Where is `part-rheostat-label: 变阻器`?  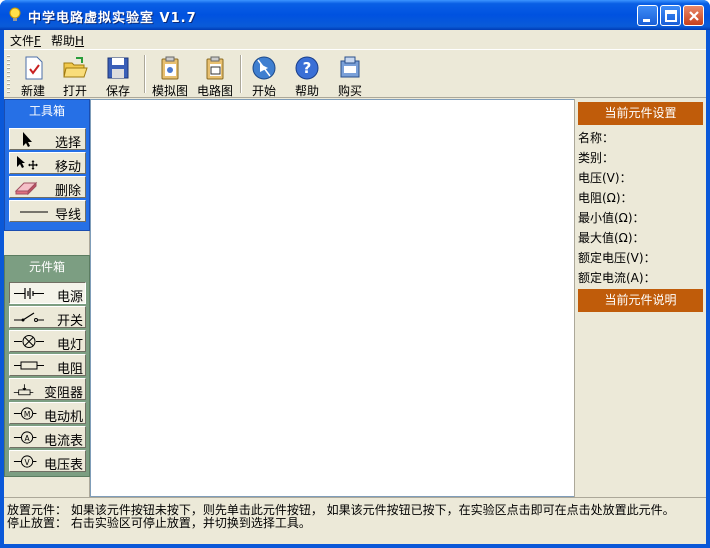 part-rheostat-label: 变阻器 is located at coordinates (63, 393).